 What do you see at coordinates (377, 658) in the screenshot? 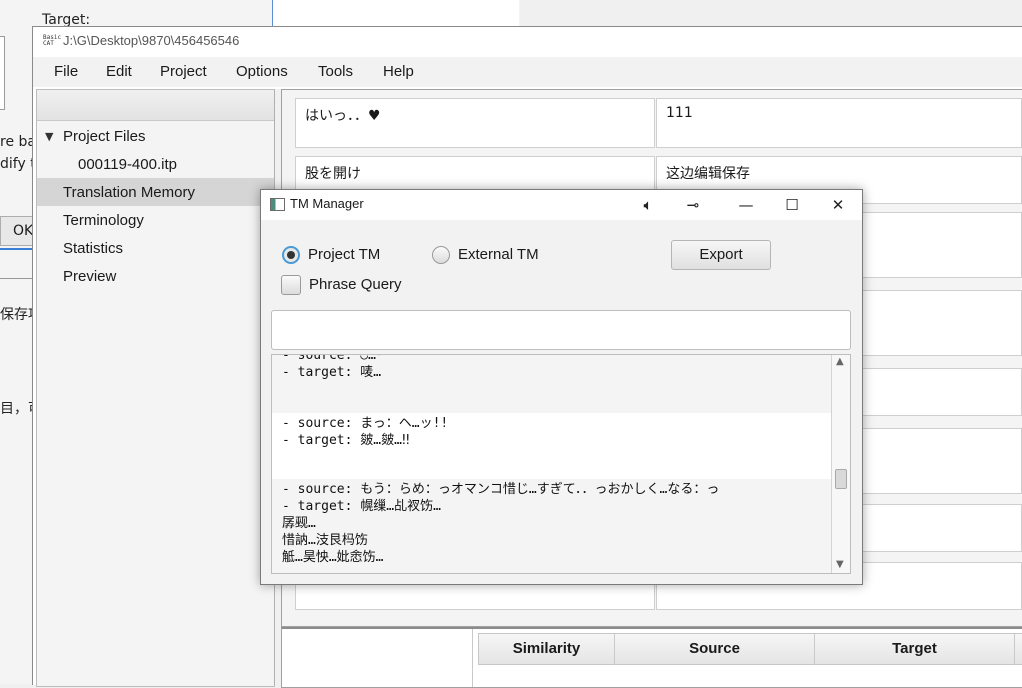
I see `match-info-panel` at bounding box center [377, 658].